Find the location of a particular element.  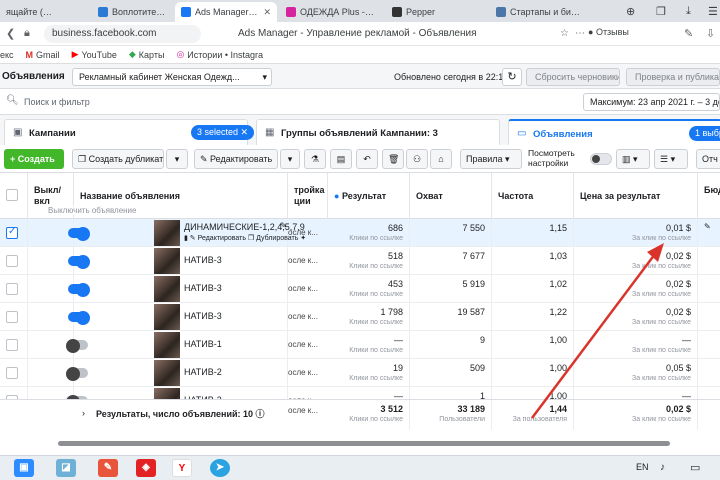

language-indicator: EN is located at coordinates (642, 467).